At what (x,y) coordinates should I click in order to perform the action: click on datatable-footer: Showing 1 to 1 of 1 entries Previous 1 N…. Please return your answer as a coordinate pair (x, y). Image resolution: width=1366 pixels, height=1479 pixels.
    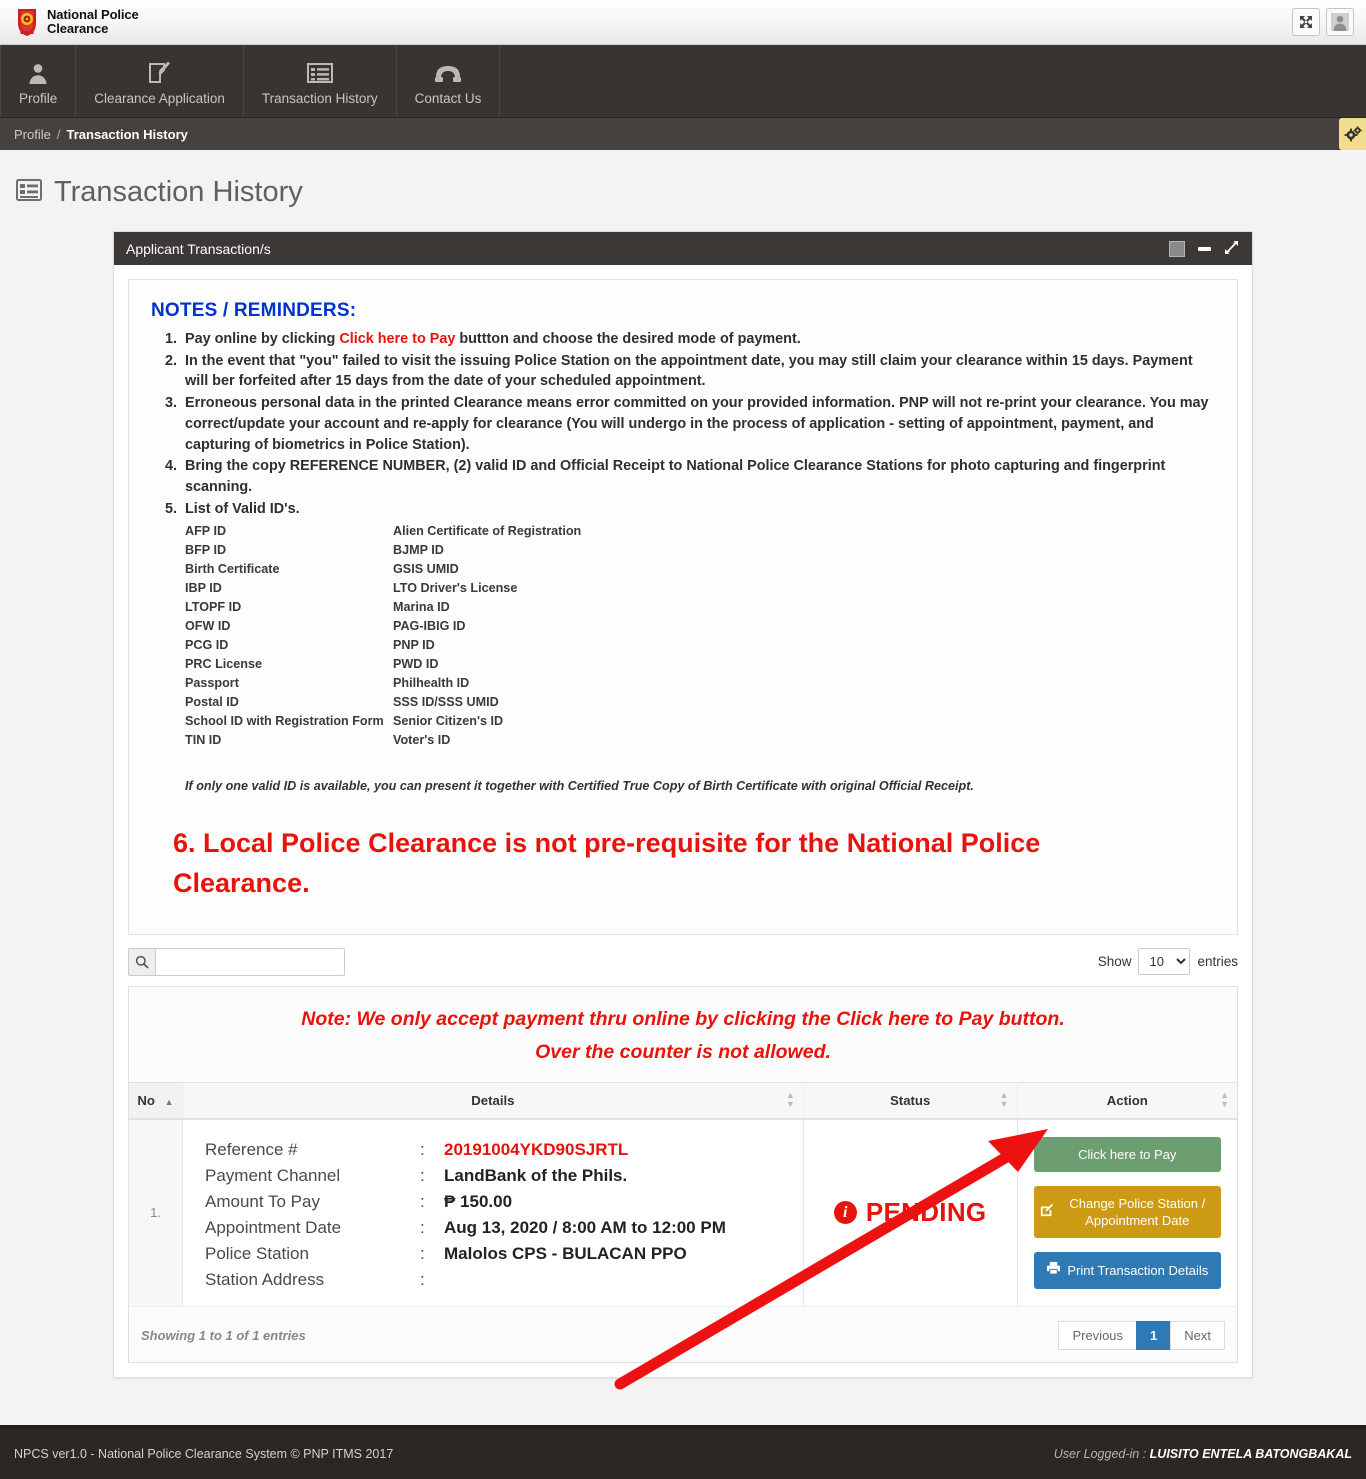
    Looking at the image, I should click on (683, 1333).